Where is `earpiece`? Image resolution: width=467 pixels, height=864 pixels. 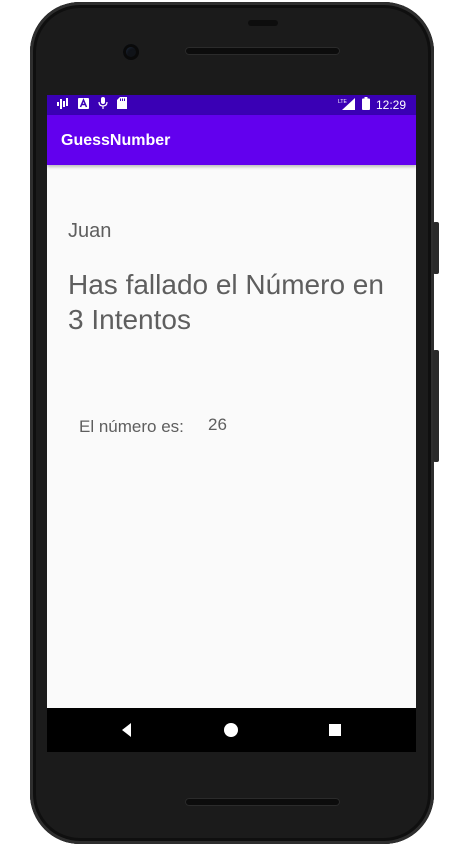
earpiece is located at coordinates (263, 23).